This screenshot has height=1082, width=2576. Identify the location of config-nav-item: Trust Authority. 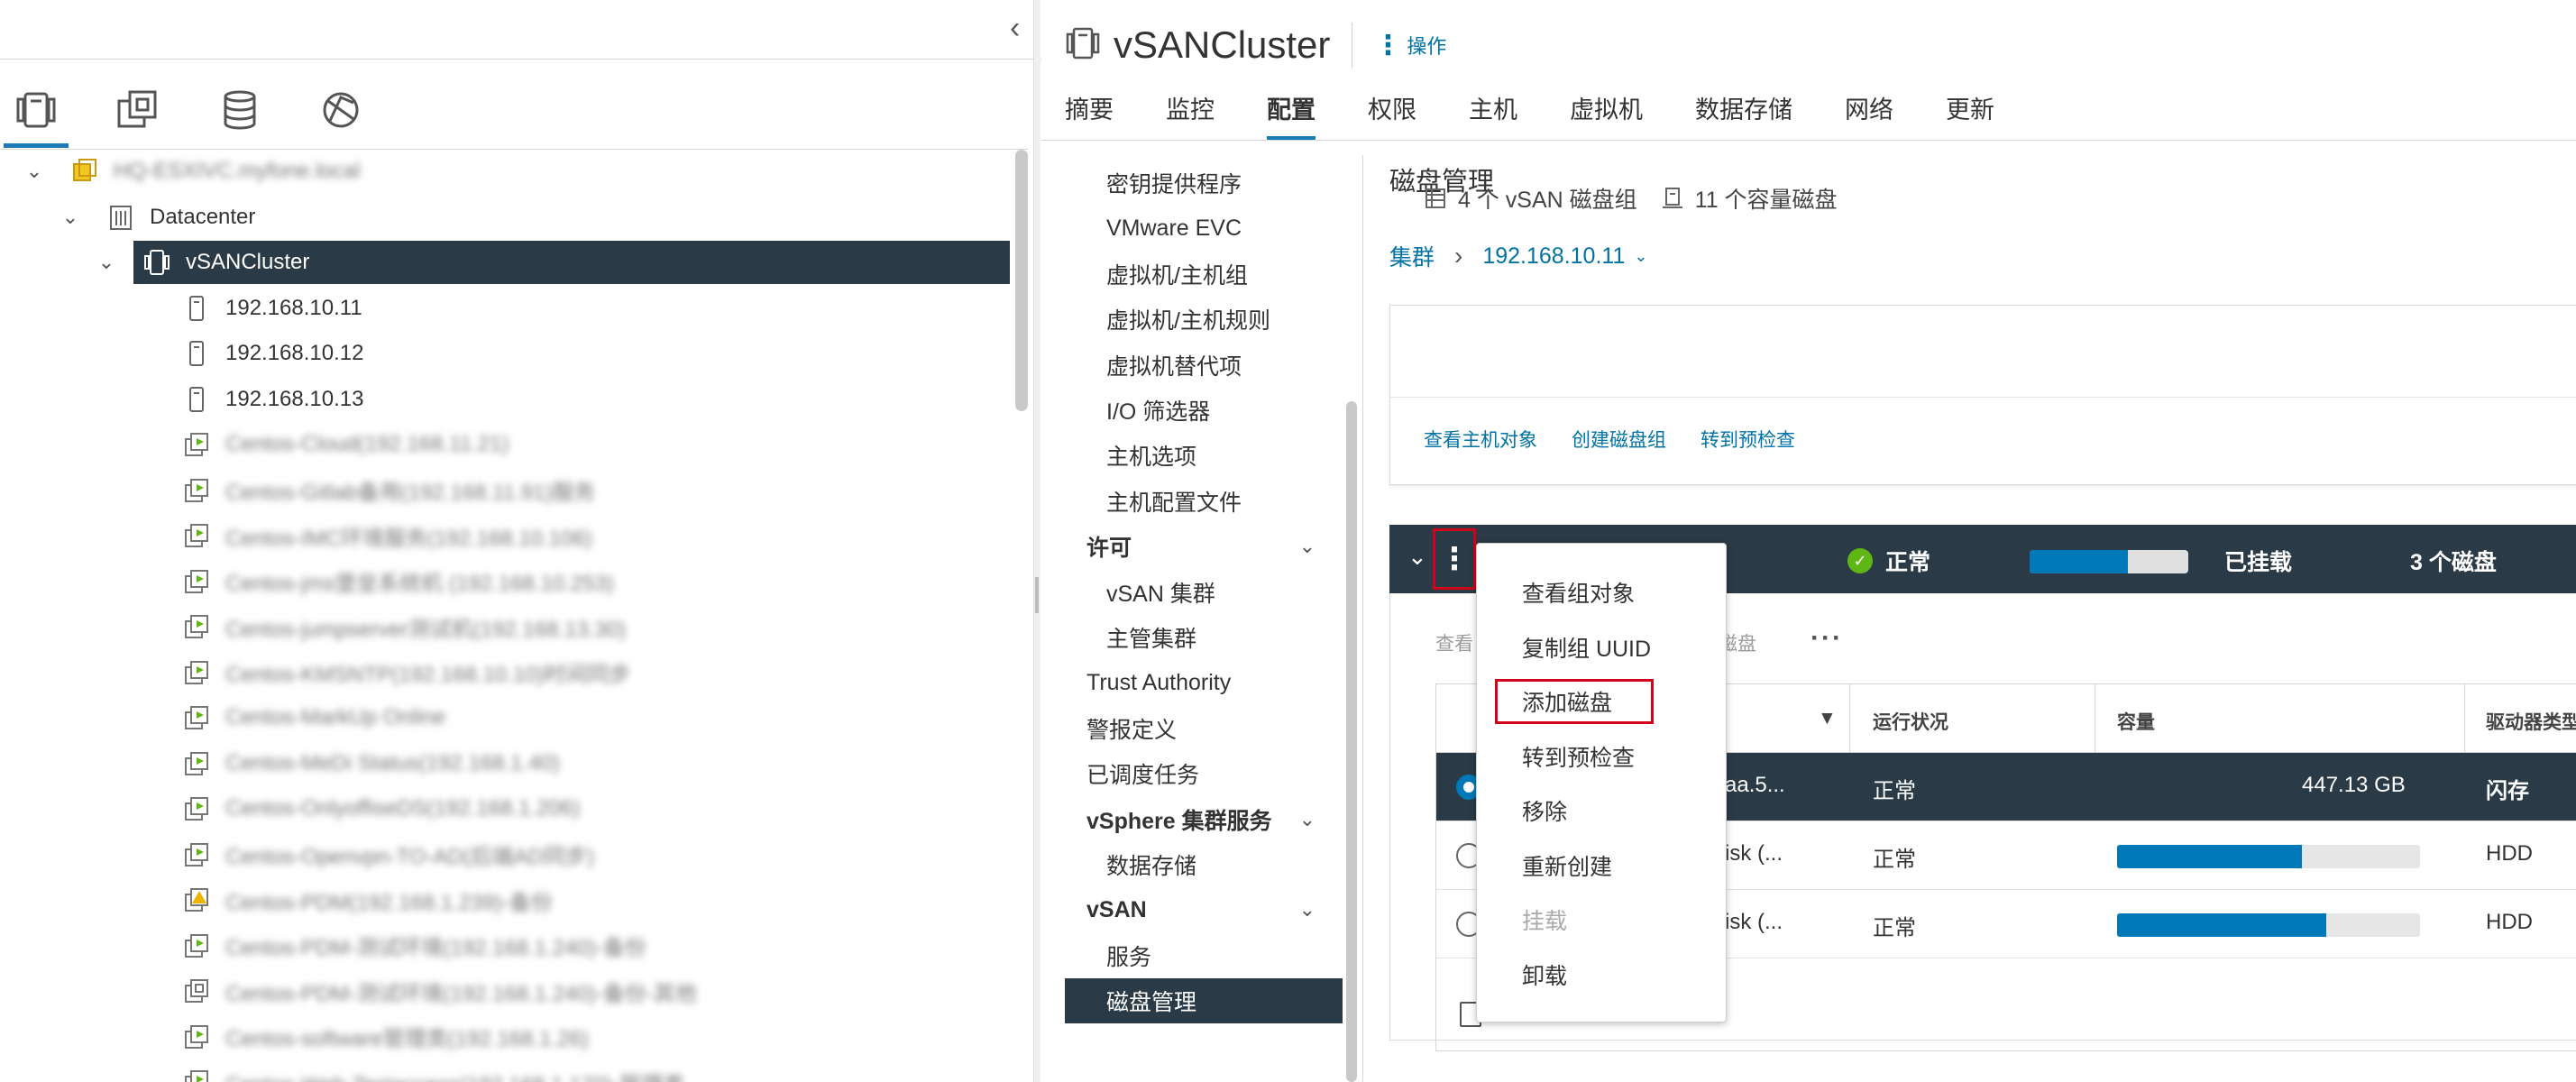
(1192, 682).